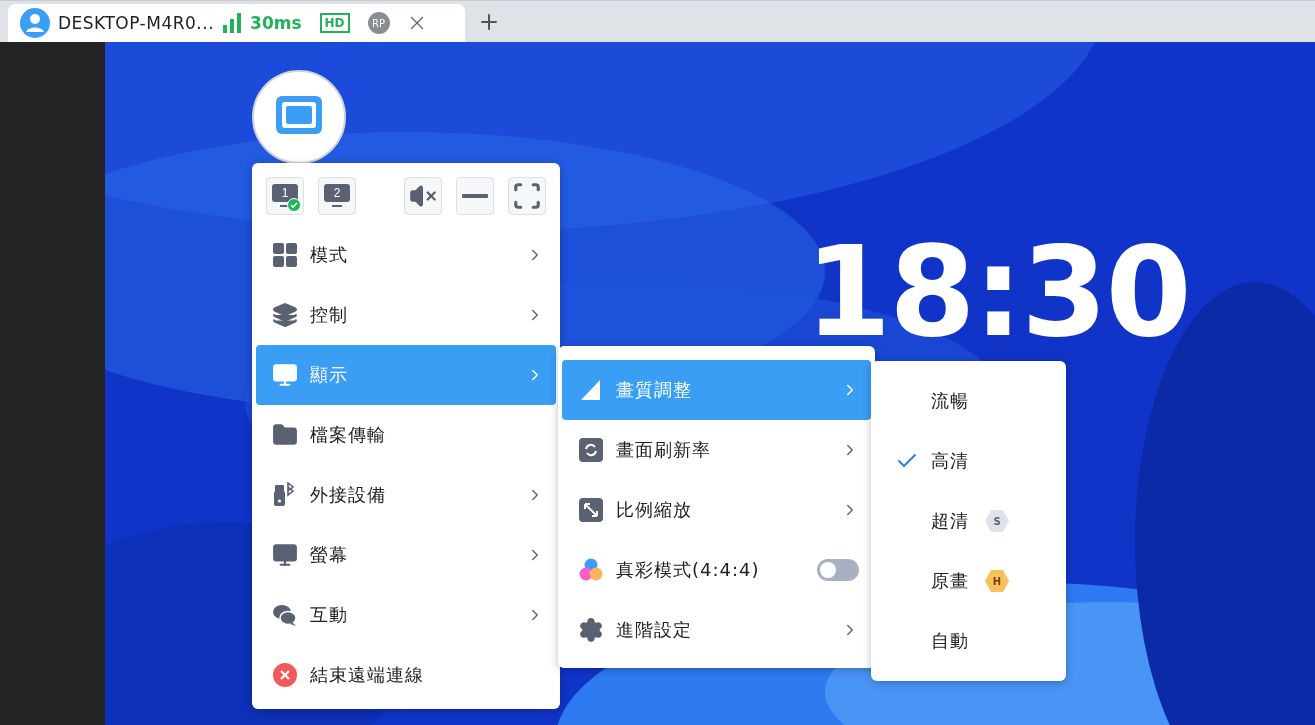 This screenshot has height=725, width=1315. I want to click on screen-button: 2, so click(337, 196).